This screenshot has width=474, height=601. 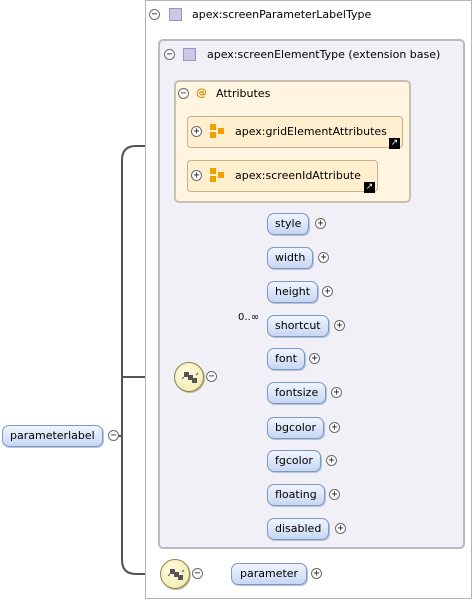 I want to click on element-width: width, so click(x=290, y=258).